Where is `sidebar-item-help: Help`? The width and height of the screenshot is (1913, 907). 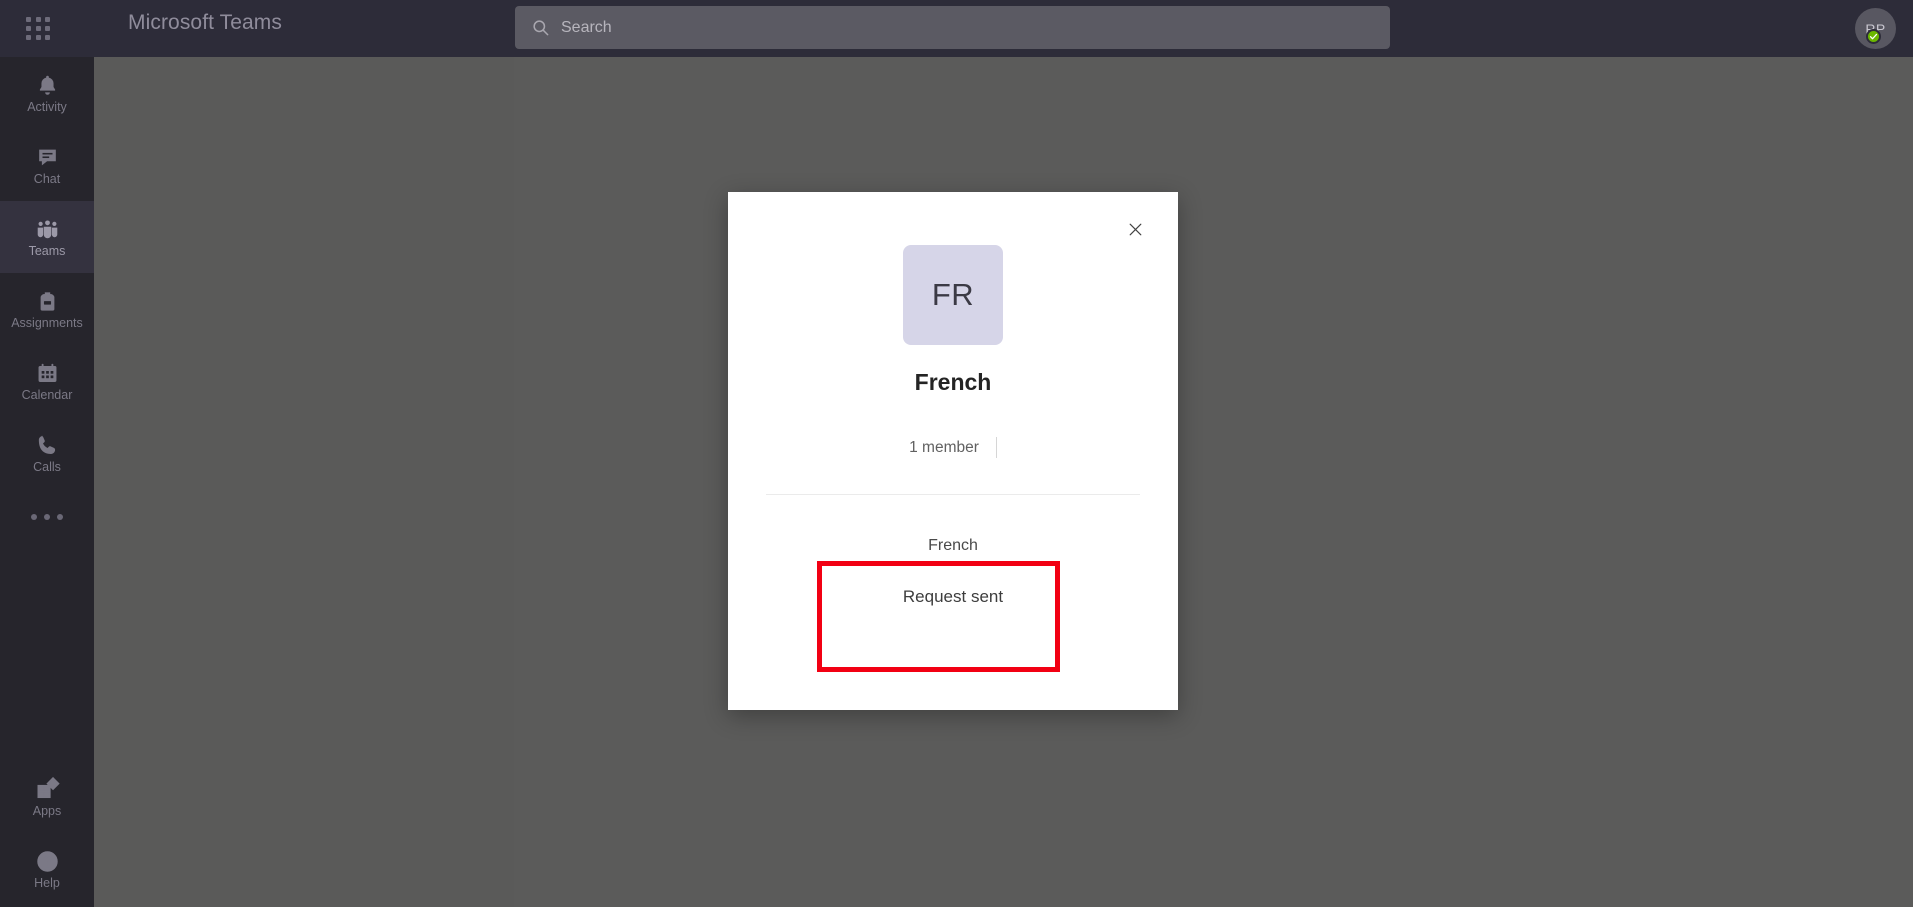 sidebar-item-help: Help is located at coordinates (47, 869).